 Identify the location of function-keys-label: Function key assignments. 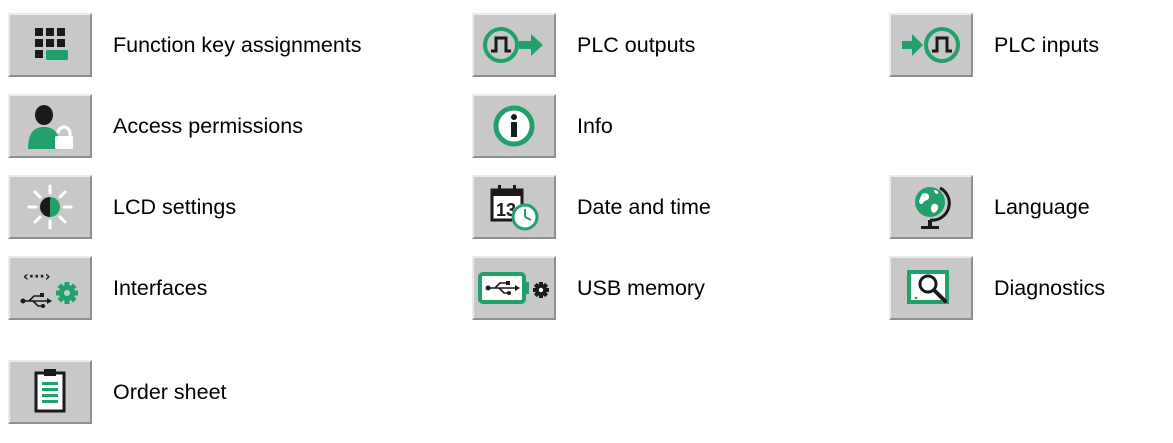
(237, 44).